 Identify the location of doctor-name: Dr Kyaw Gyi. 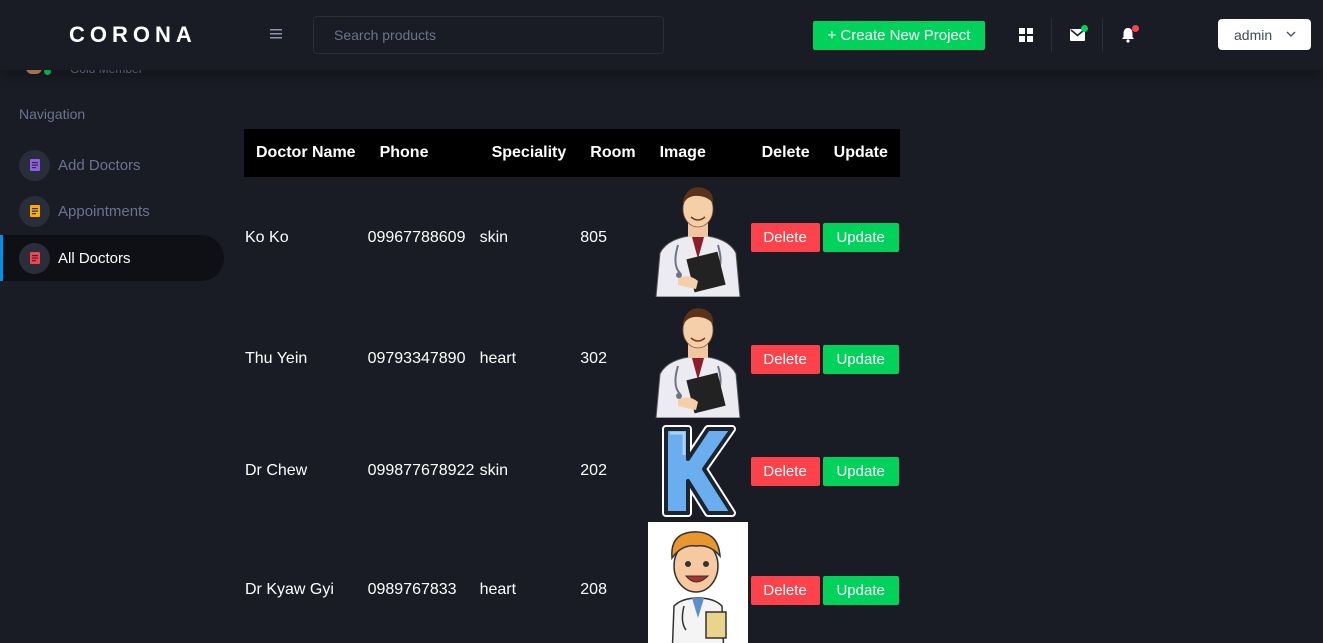
(289, 589).